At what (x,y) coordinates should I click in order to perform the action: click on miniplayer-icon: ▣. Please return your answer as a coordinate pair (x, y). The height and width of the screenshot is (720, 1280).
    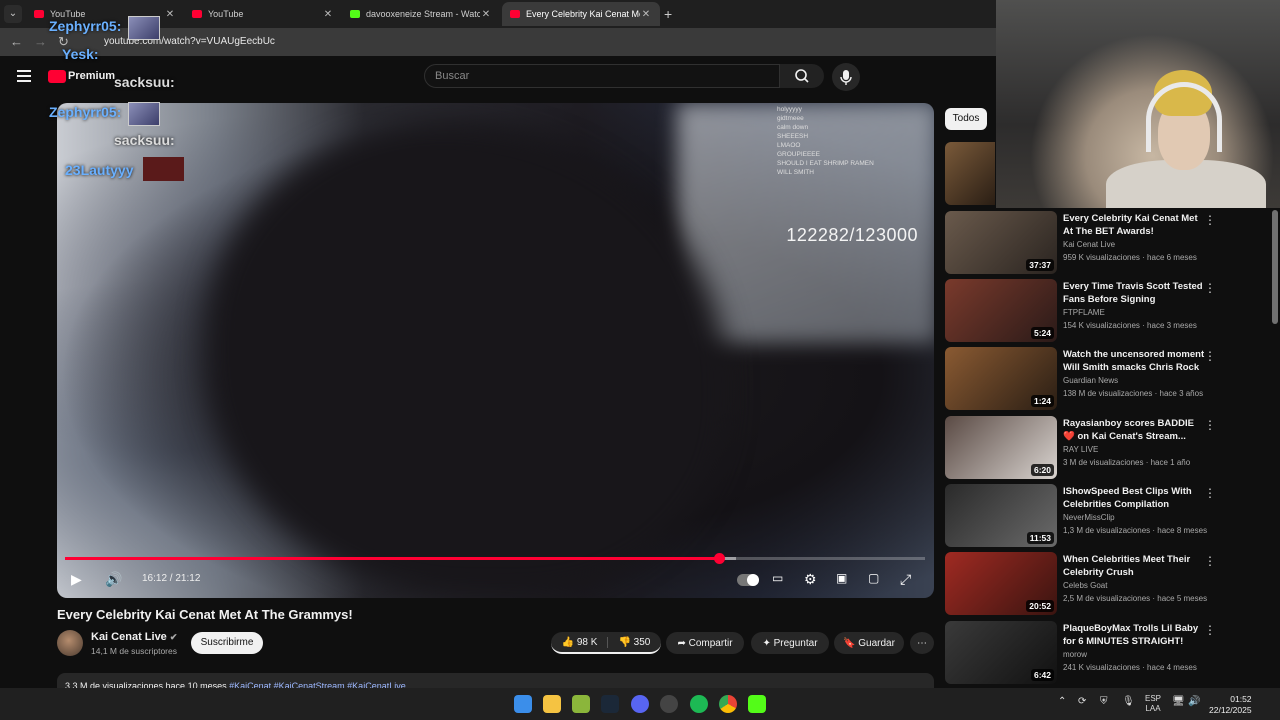
    Looking at the image, I should click on (841, 578).